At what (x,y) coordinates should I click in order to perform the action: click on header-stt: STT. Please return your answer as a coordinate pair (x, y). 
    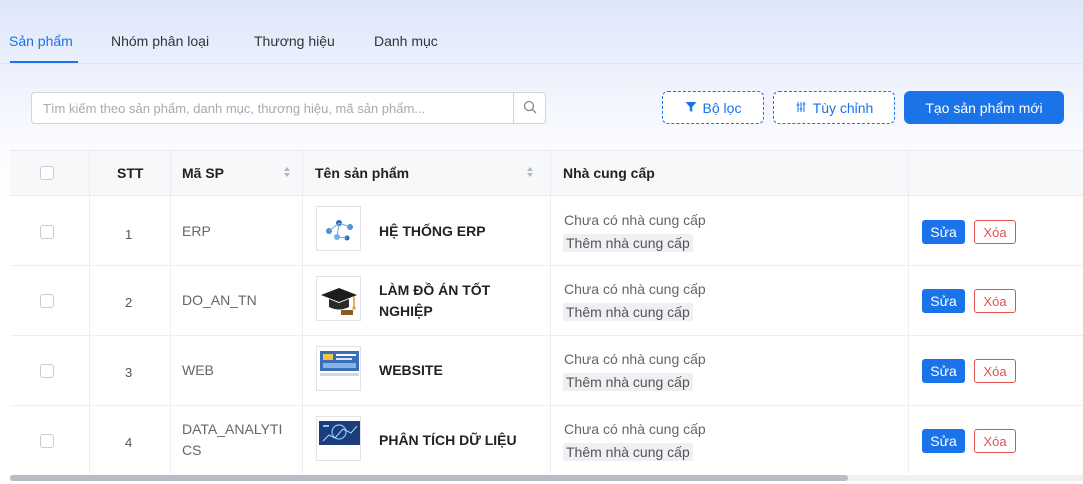
    Looking at the image, I should click on (130, 173).